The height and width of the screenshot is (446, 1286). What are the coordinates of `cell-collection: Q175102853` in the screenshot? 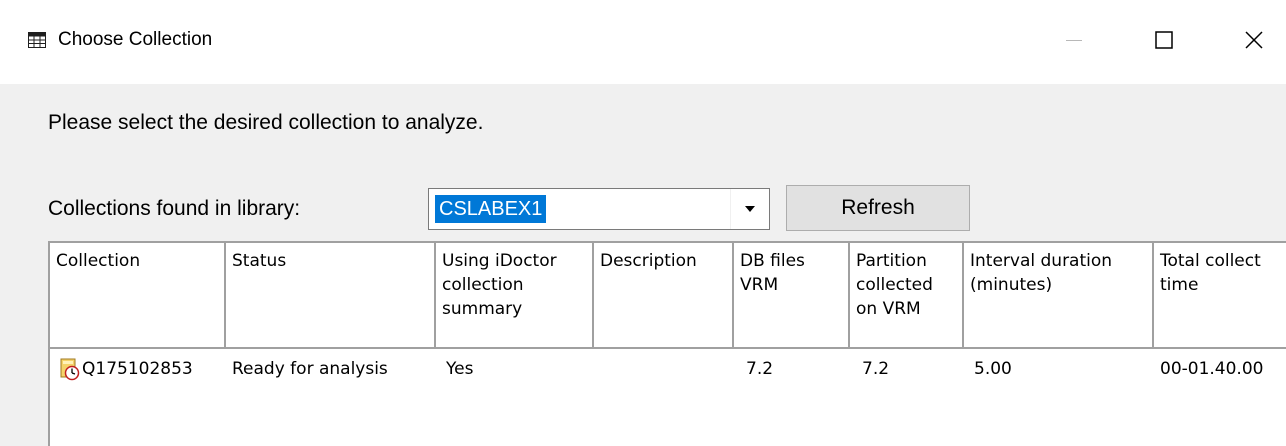 It's located at (137, 369).